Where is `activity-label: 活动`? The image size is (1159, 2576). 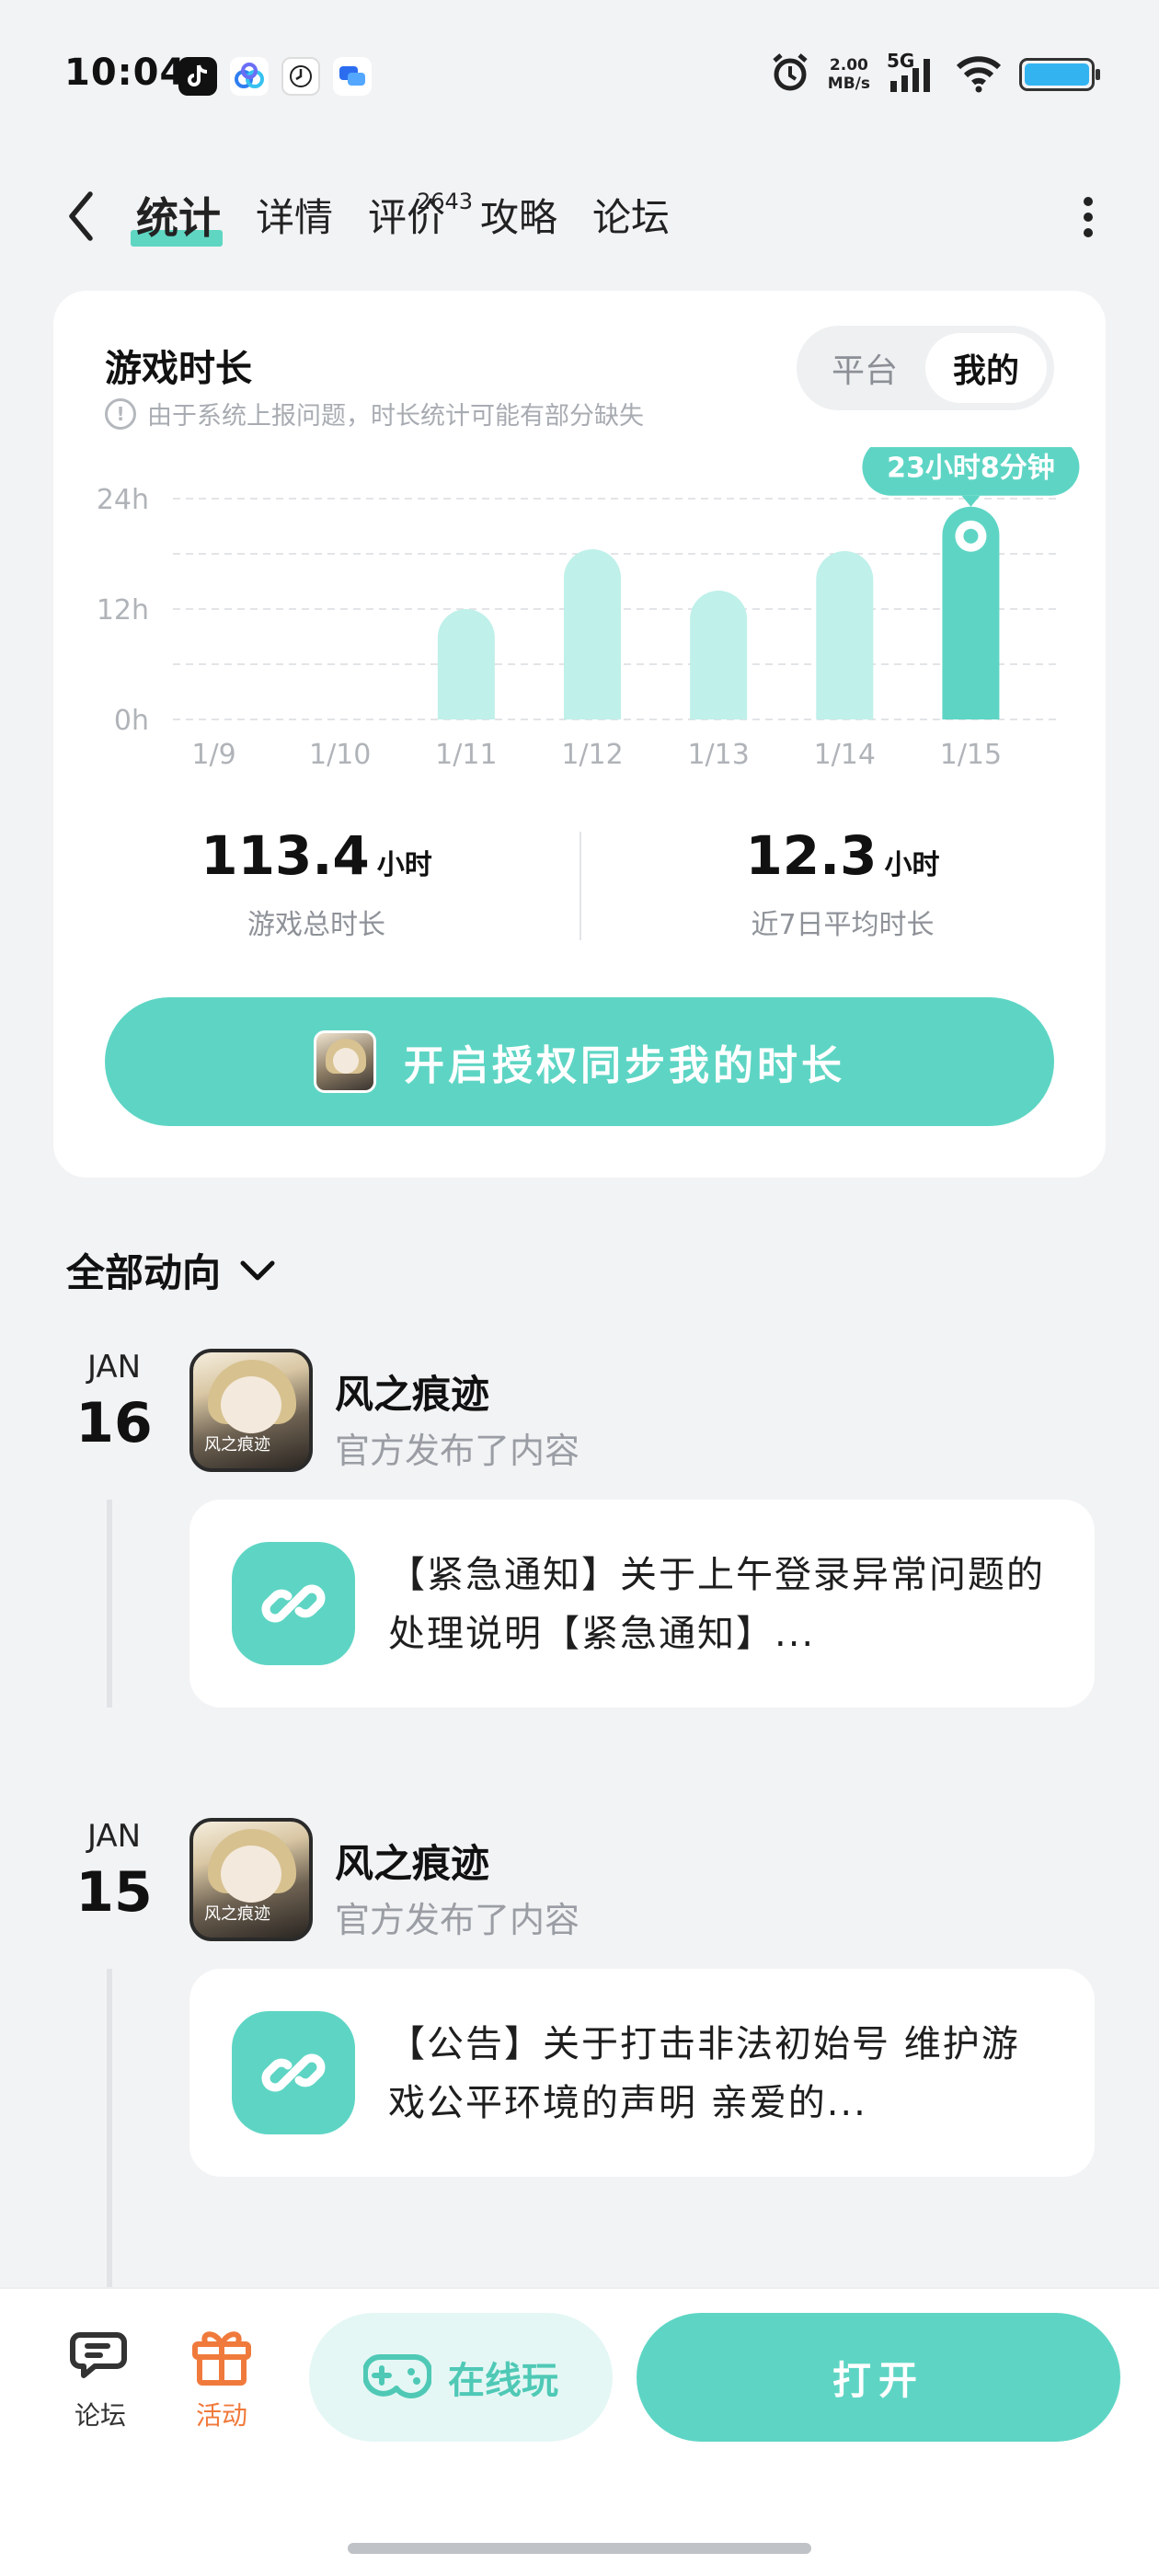
activity-label: 活动 is located at coordinates (221, 2415).